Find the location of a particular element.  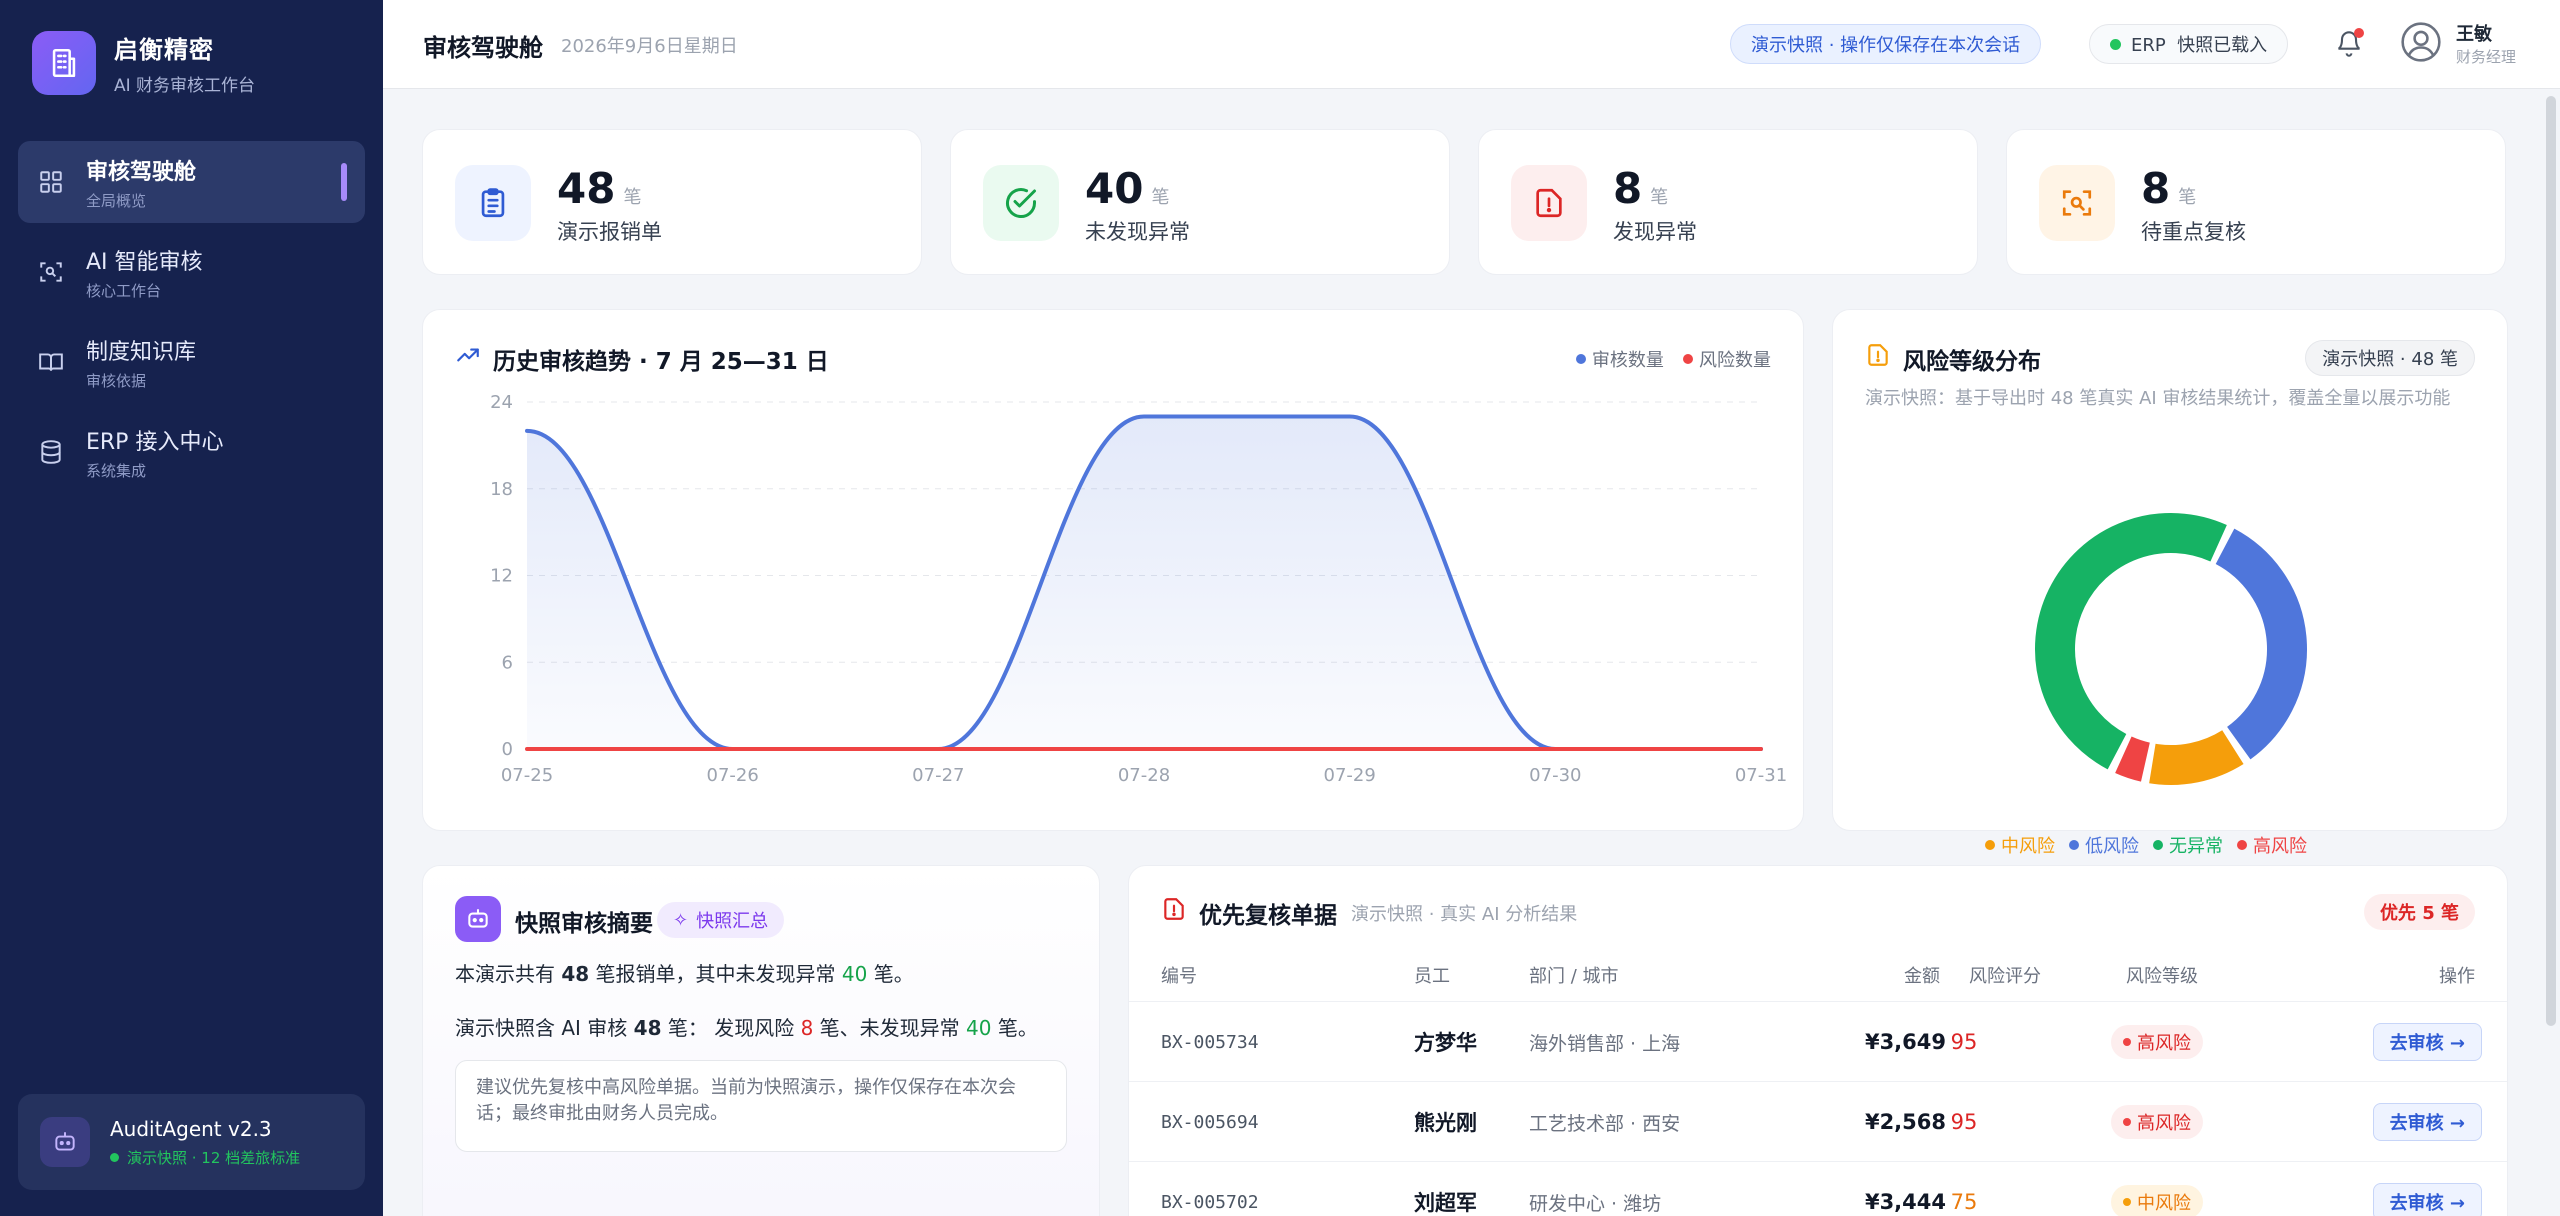

cell-level: 高风险 is located at coordinates (2157, 1042).